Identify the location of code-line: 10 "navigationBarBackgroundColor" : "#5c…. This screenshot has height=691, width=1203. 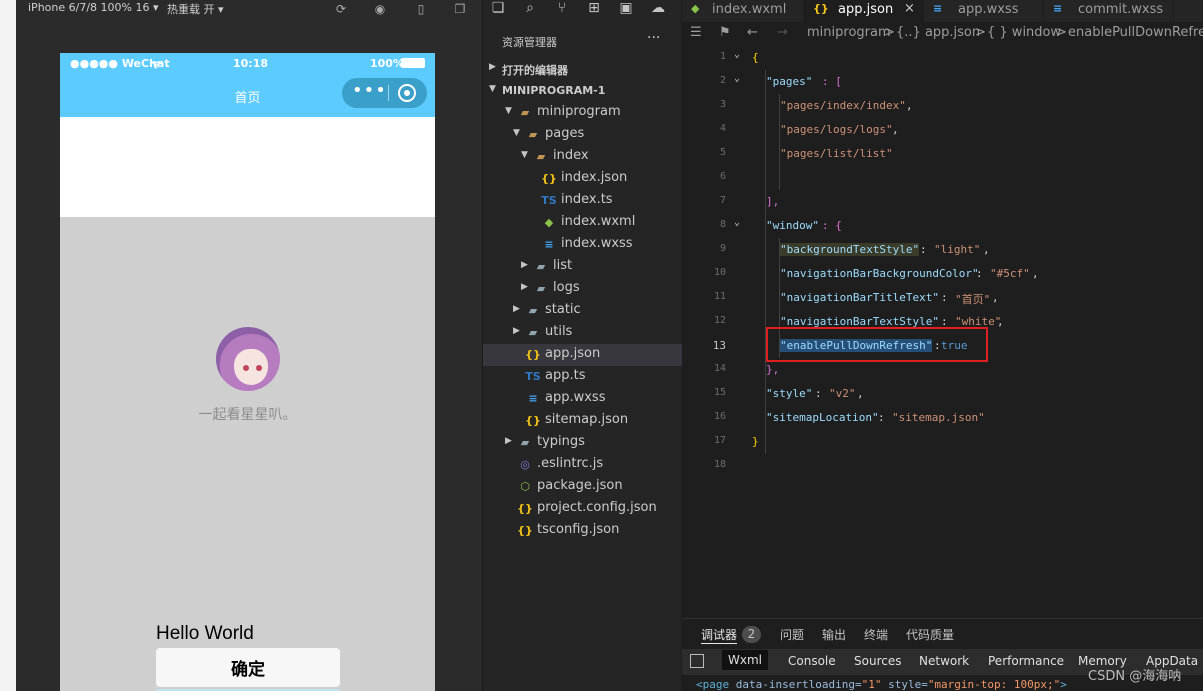
(876, 273).